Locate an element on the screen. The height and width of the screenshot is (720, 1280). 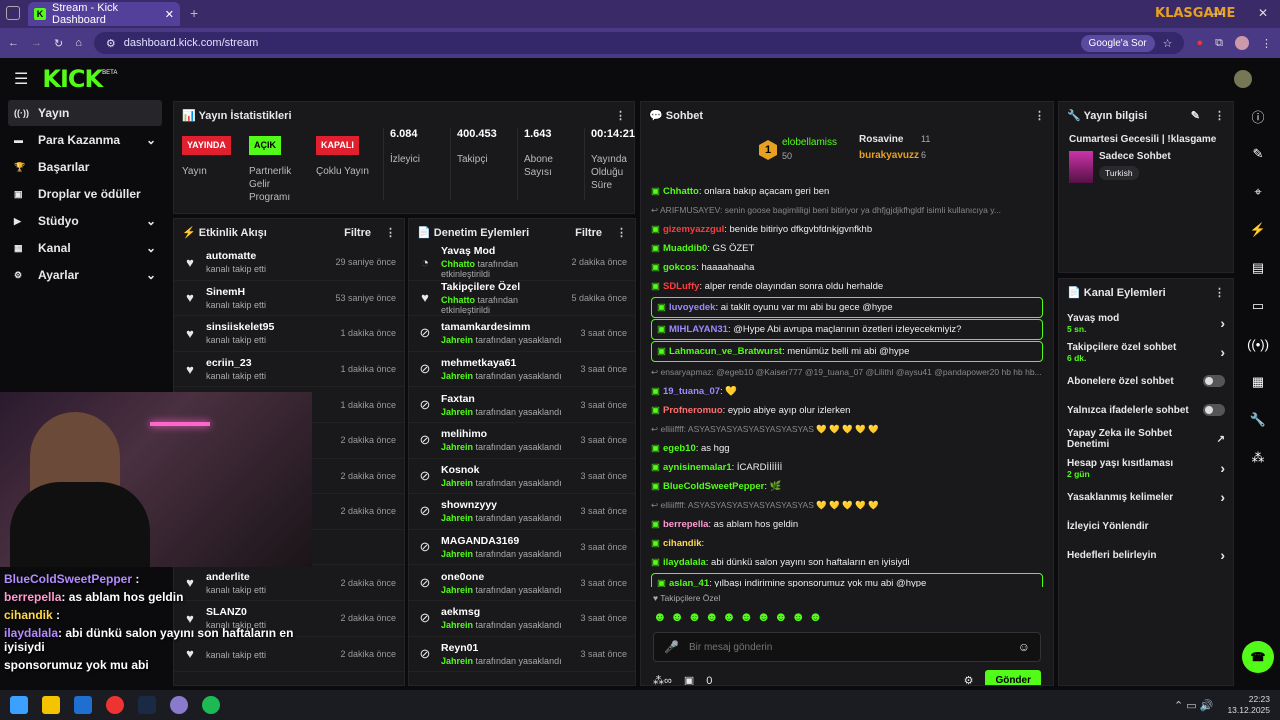
channel-action-7: İzleyici Yönlendir is located at coordinates (1146, 526).